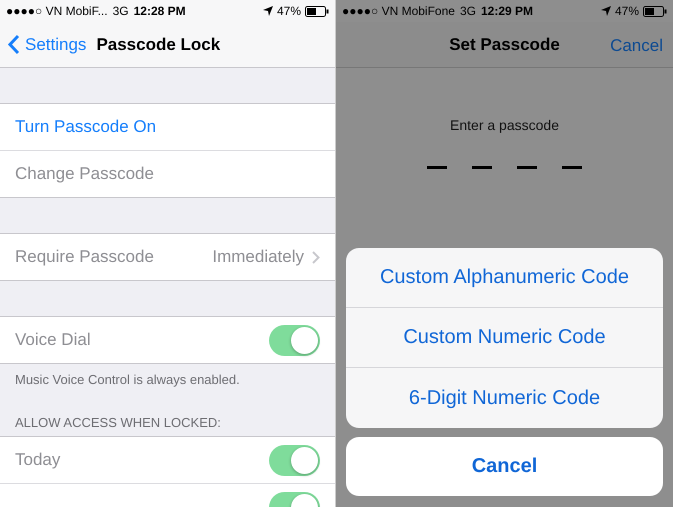  I want to click on option-button: Custom Alphanumeric Code, so click(504, 278).